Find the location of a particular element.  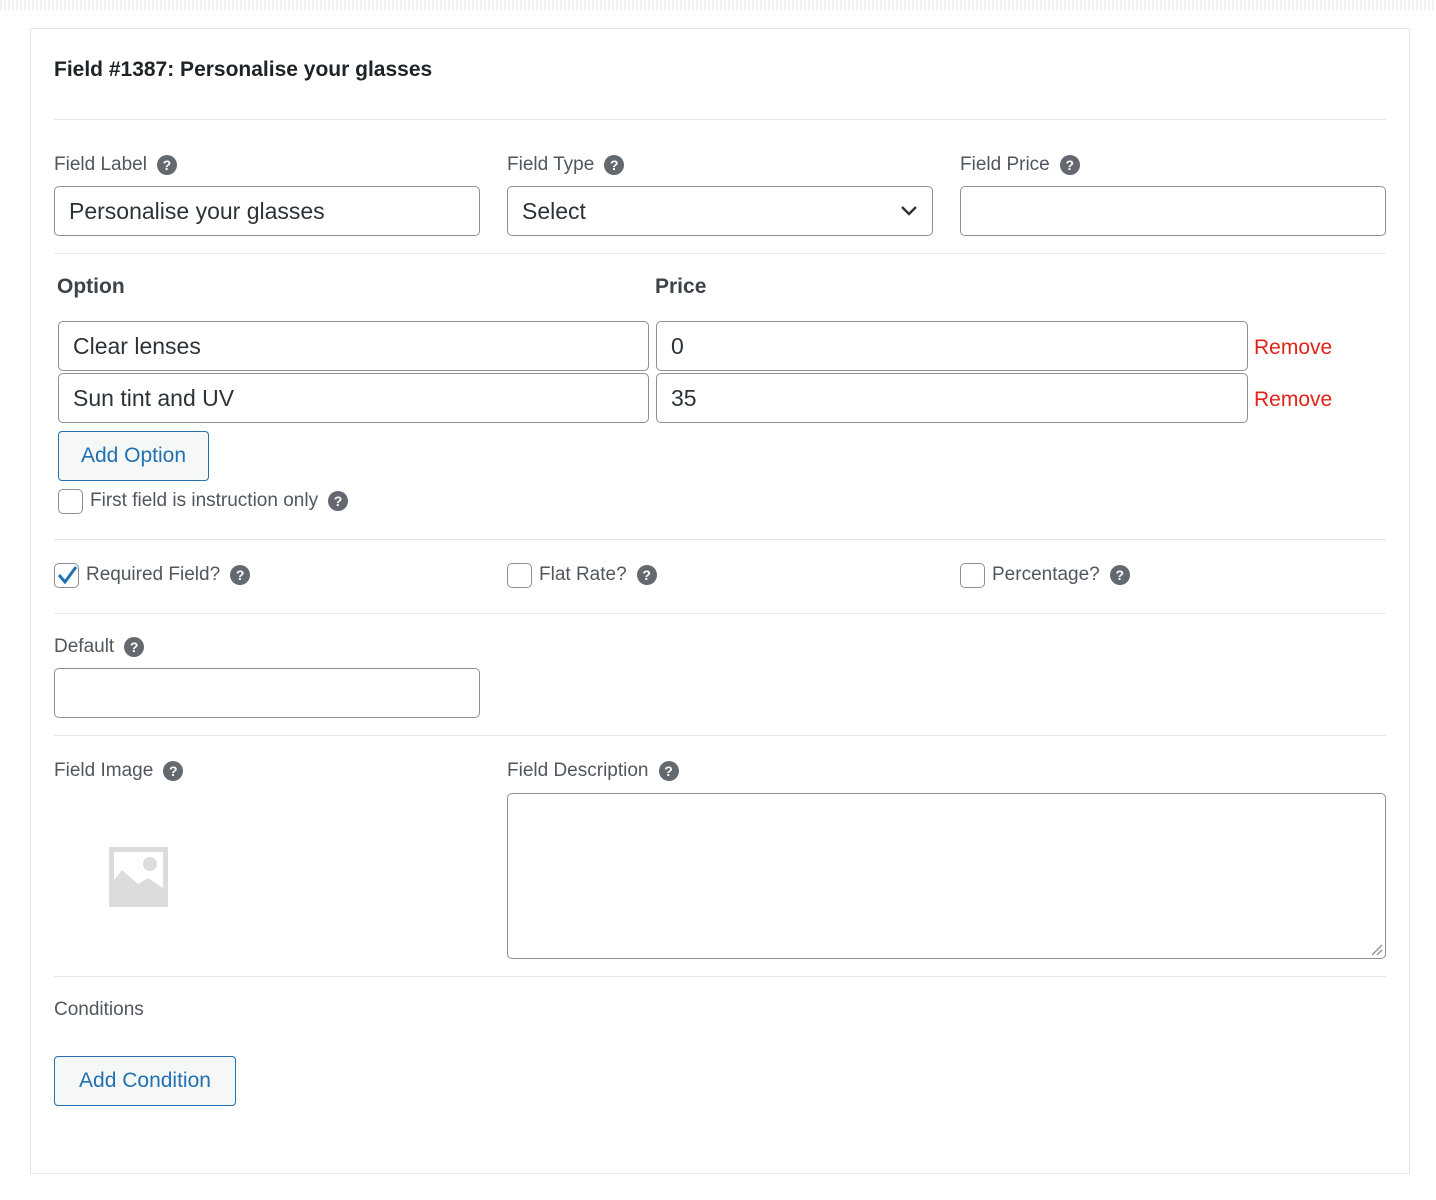

instruction-only-label: First field is instruction only? is located at coordinates (219, 501).